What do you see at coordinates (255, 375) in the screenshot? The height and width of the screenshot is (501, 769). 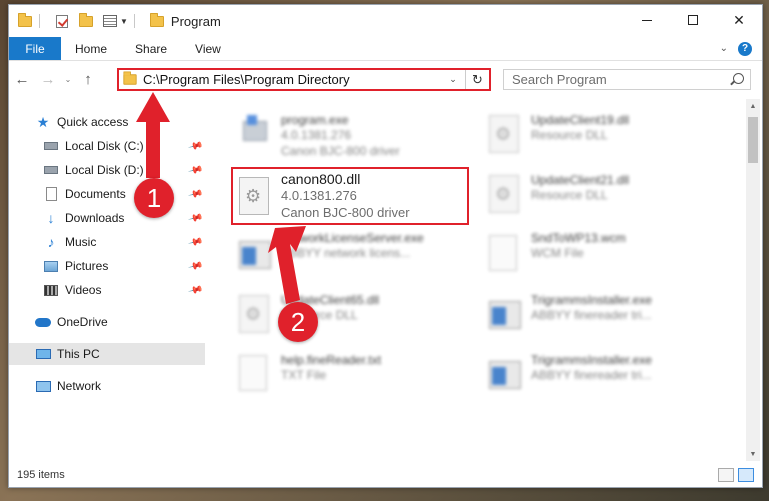 I see `text-file-icon` at bounding box center [255, 375].